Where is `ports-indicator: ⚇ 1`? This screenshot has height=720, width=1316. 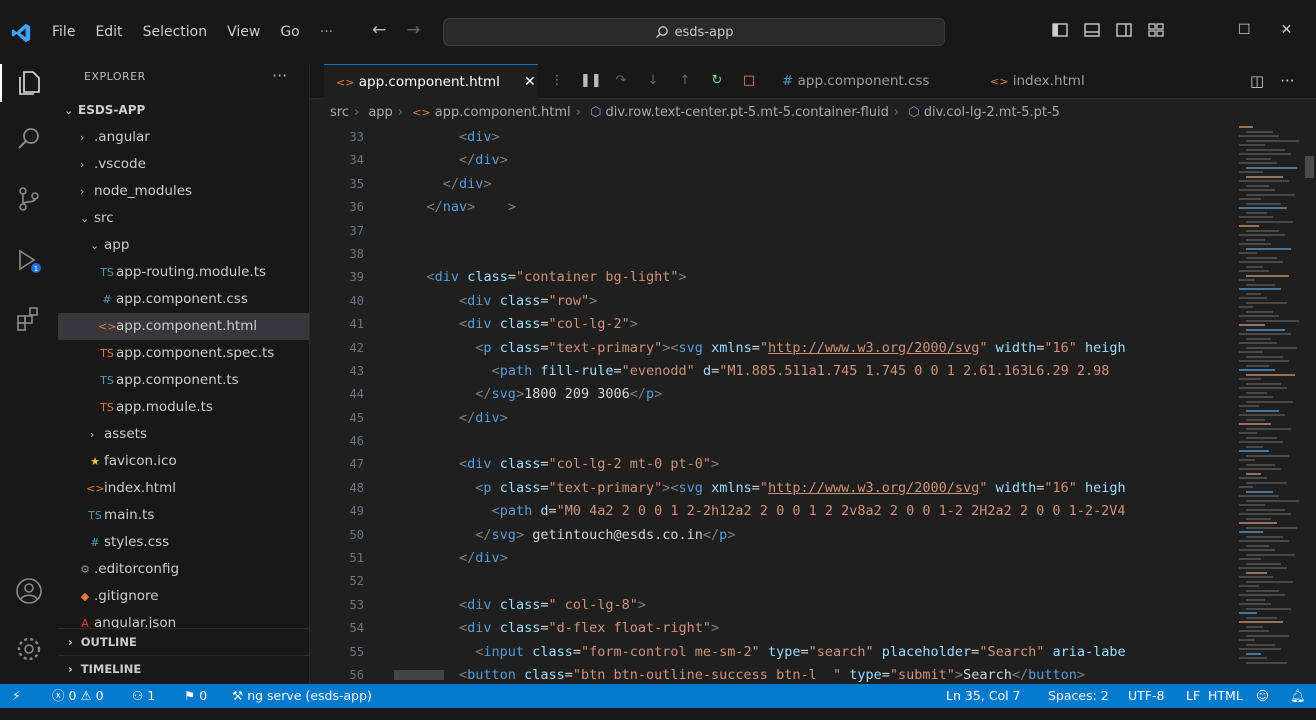
ports-indicator: ⚇ 1 is located at coordinates (143, 696).